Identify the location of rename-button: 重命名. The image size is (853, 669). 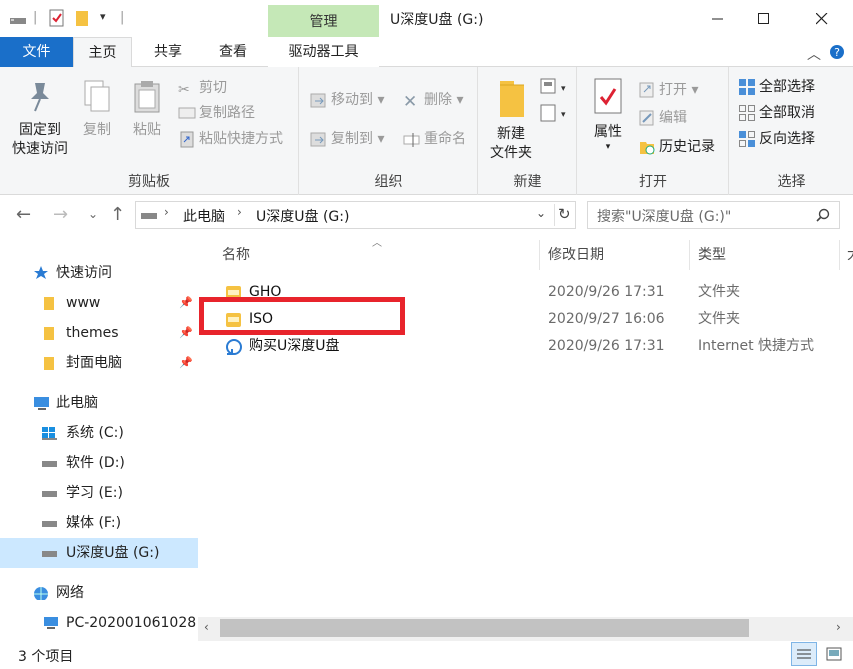
(434, 139).